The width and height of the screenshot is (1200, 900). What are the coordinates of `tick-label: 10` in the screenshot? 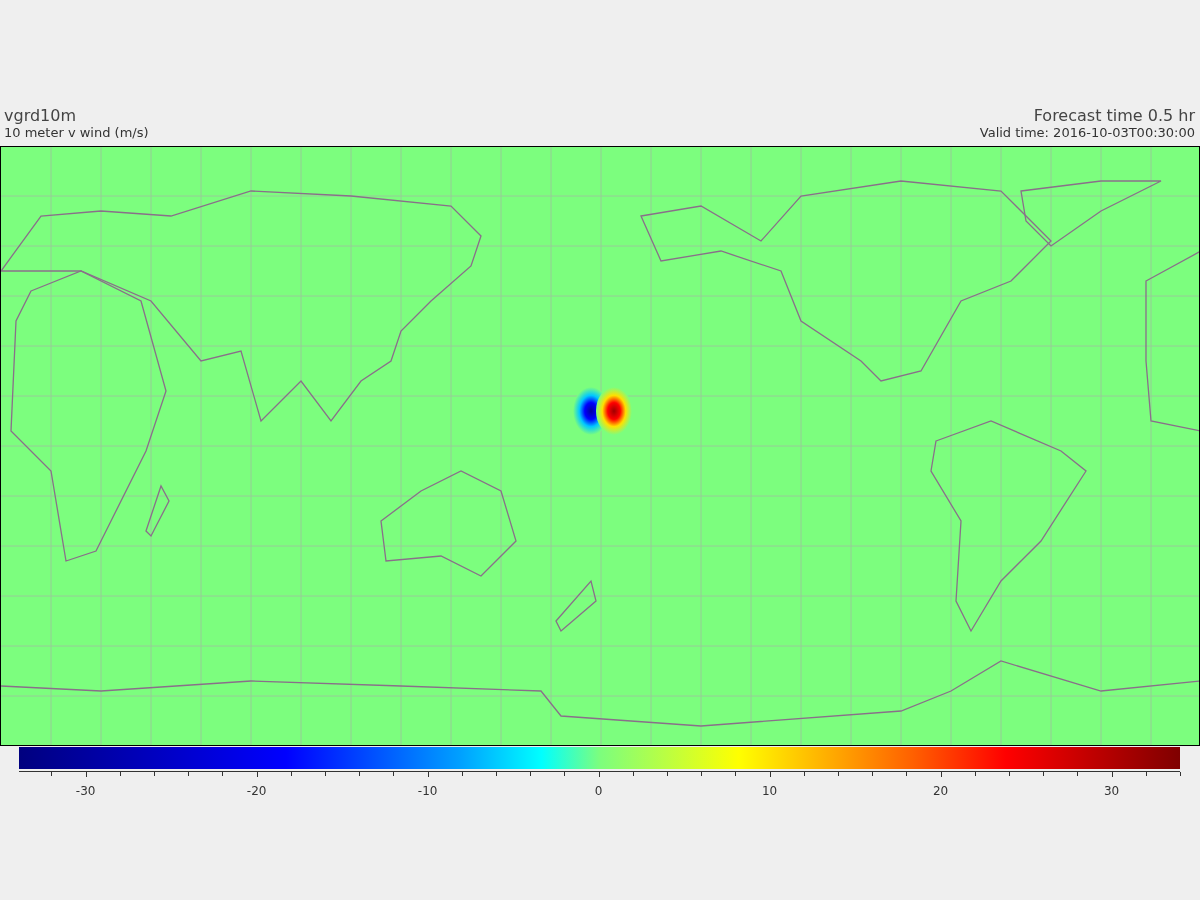 It's located at (770, 791).